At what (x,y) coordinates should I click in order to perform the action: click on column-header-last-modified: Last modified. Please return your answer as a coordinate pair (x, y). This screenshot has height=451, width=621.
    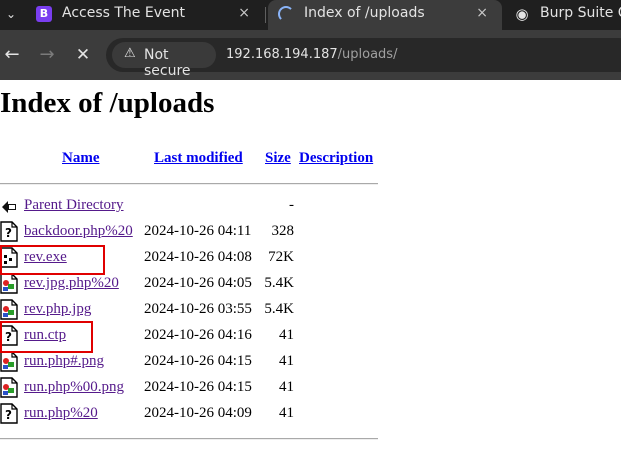
    Looking at the image, I should click on (198, 158).